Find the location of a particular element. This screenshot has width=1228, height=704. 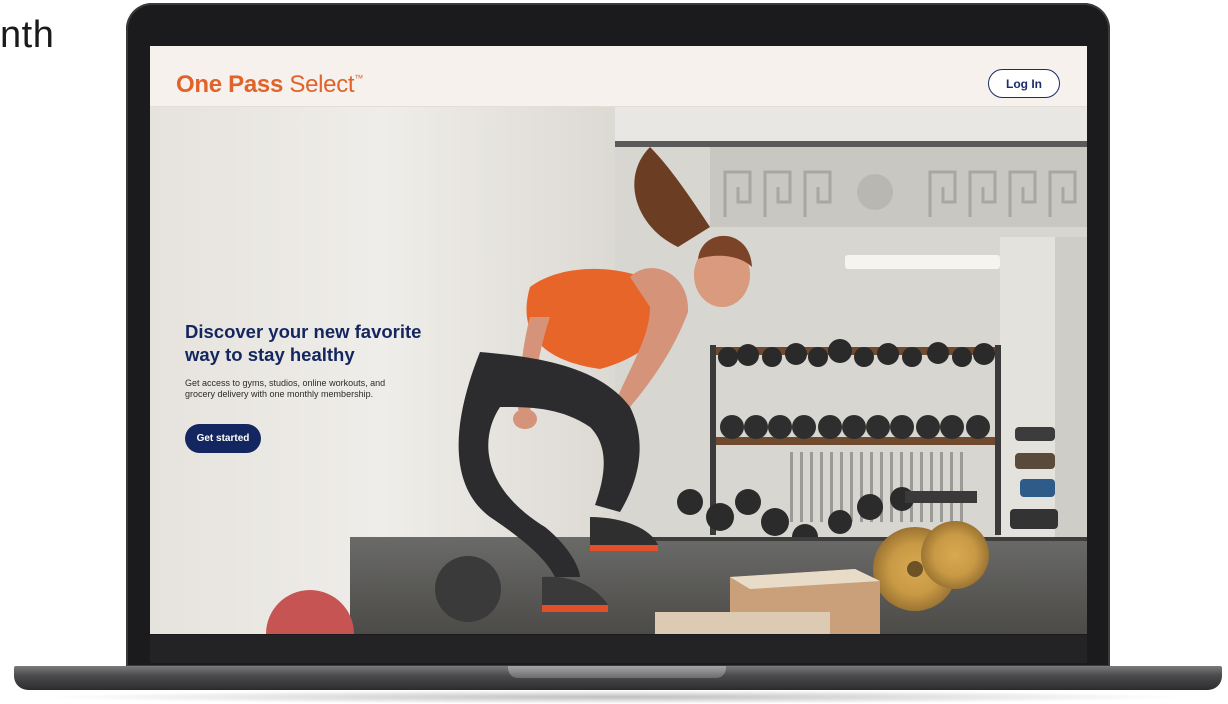

laptop-hinge-notch is located at coordinates (617, 672).